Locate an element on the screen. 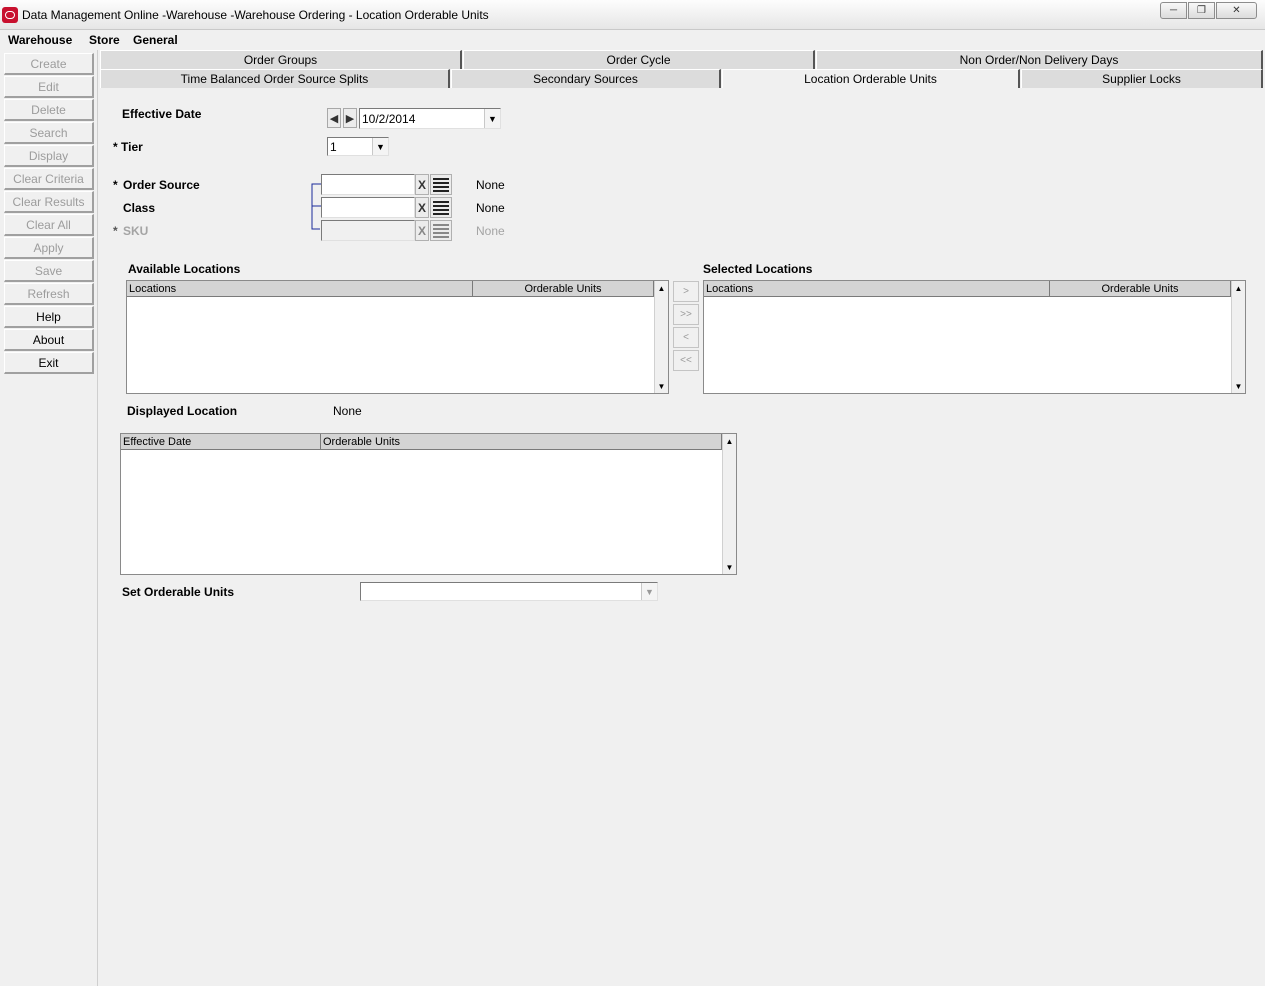  order-source-description: None is located at coordinates (490, 185).